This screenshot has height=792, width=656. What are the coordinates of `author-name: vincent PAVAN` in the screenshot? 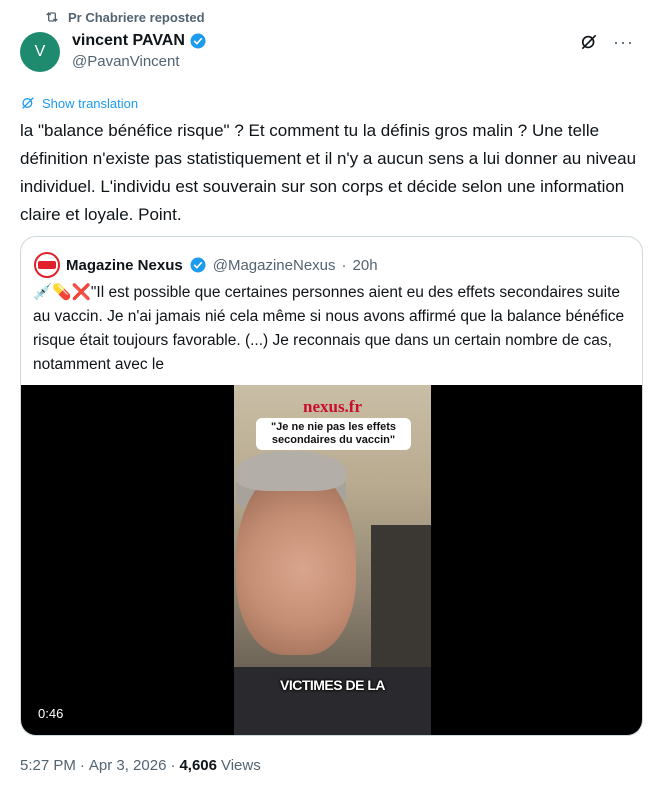 It's located at (128, 41).